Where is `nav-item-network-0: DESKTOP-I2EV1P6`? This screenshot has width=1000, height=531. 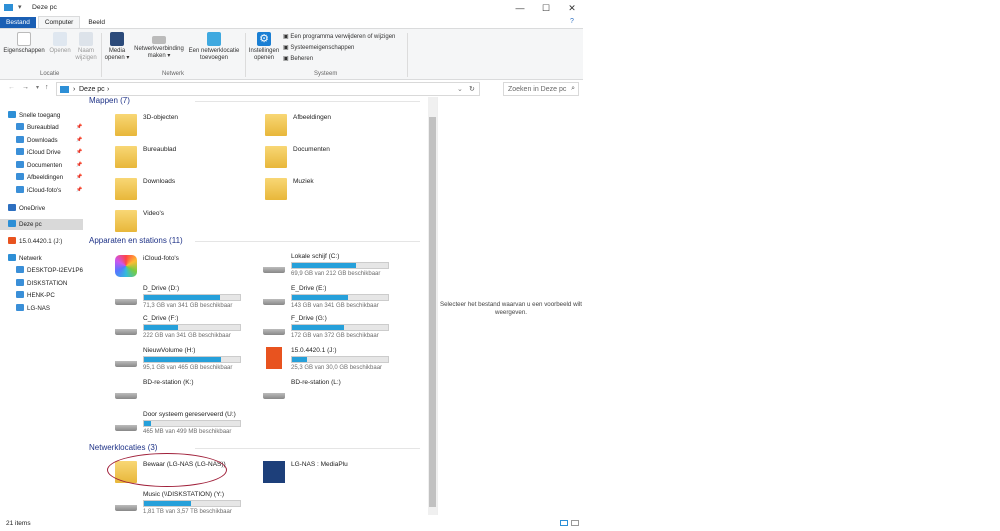 nav-item-network-0: DESKTOP-I2EV1P6 is located at coordinates (49, 270).